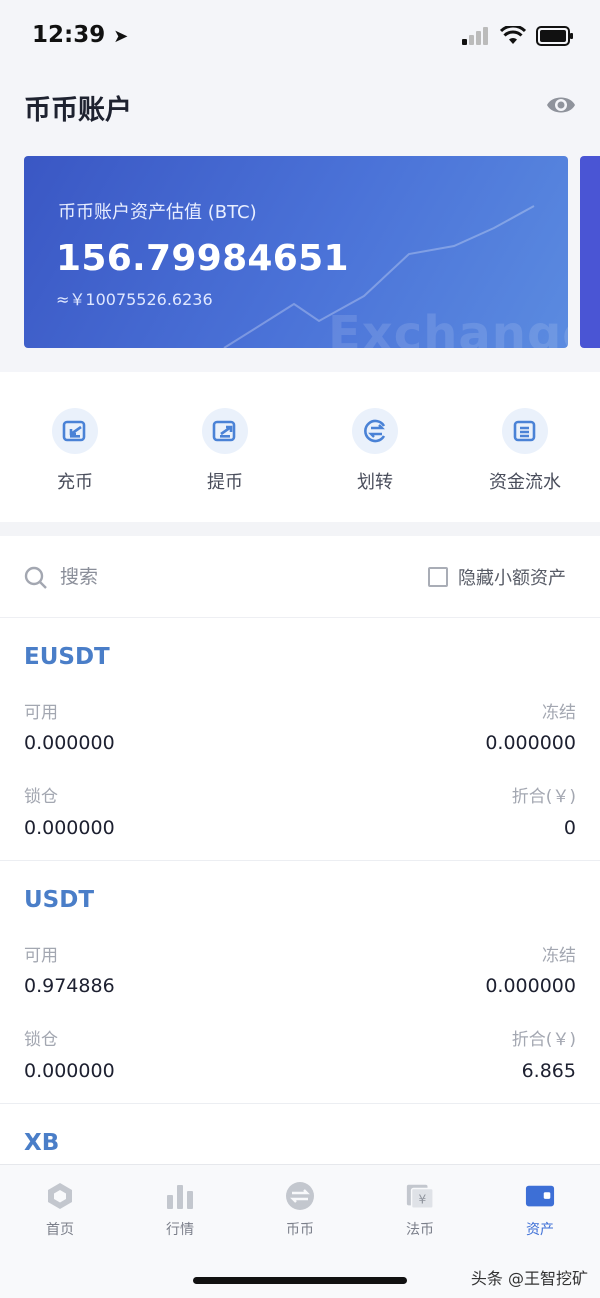  Describe the element at coordinates (420, 1230) in the screenshot. I see `tab-fiat-label: 法币` at that location.